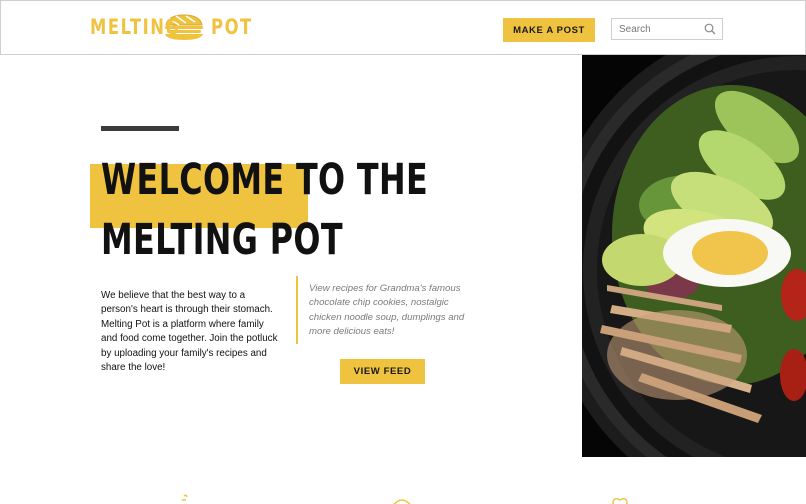  I want to click on search-icon, so click(710, 29).